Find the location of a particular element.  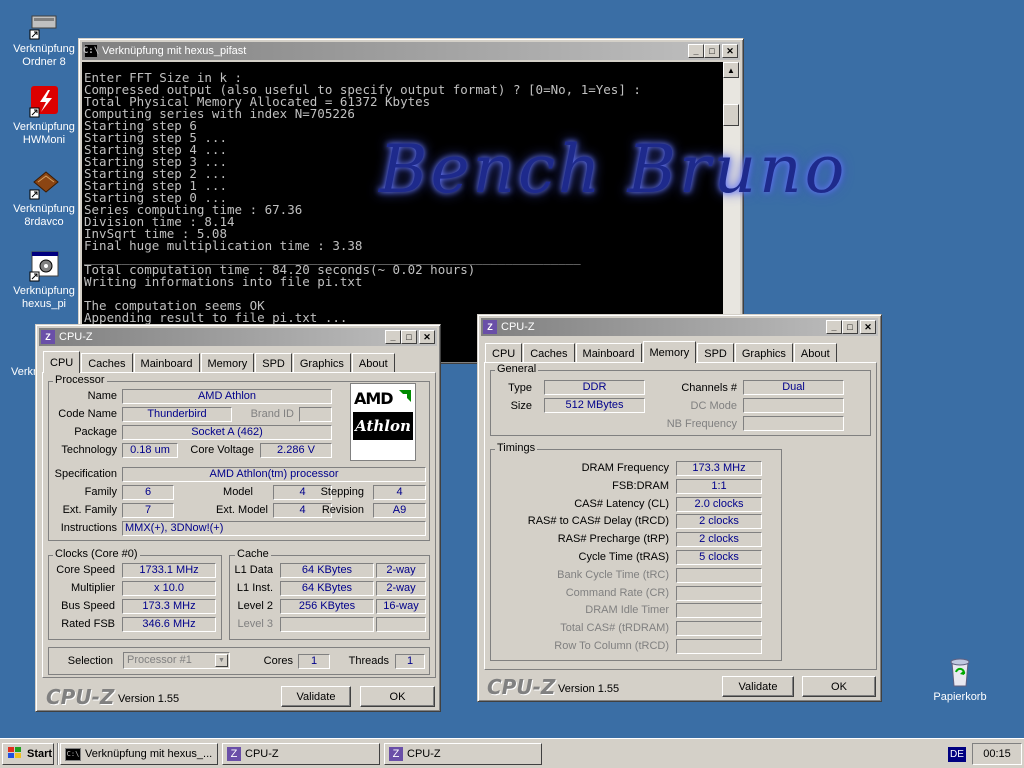

desktop-icon-ordner: Verknüpfung Ordner 8 is located at coordinates (44, 38).